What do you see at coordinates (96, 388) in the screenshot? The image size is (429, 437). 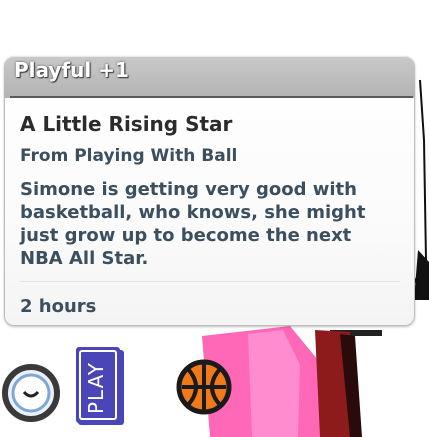 I see `sign-text: PLAY` at bounding box center [96, 388].